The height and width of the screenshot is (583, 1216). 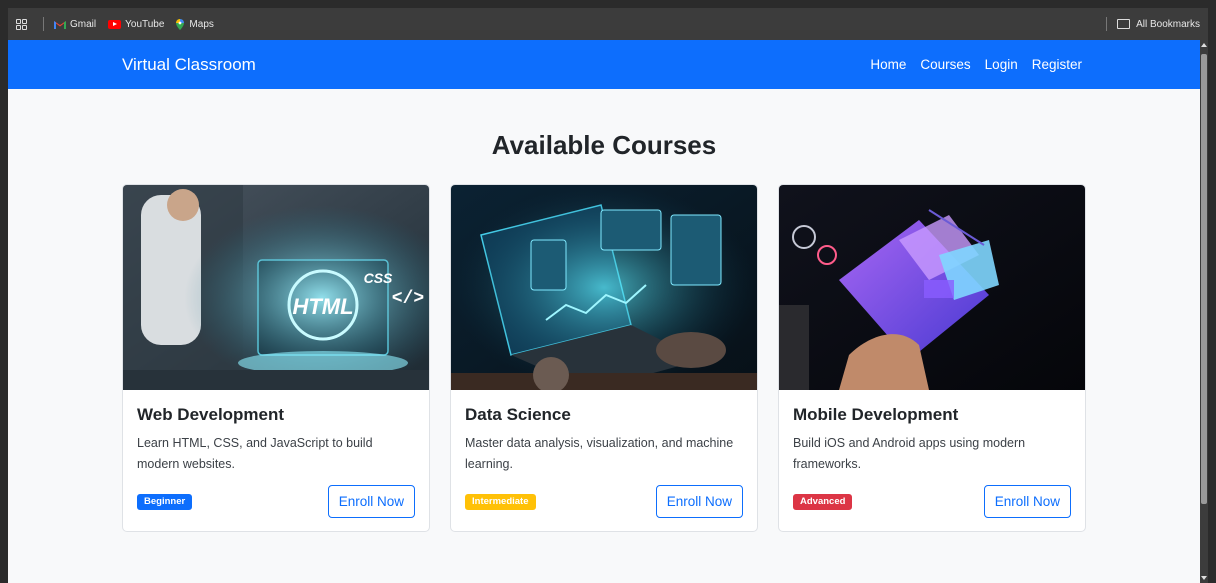 I want to click on bookmark-gmail: Gmail, so click(x=75, y=24).